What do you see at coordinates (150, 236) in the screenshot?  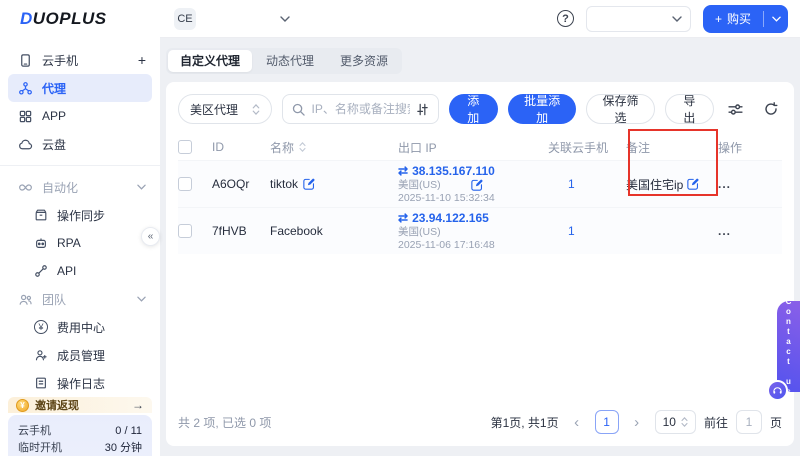 I see `sidebar-collapse-button: «` at bounding box center [150, 236].